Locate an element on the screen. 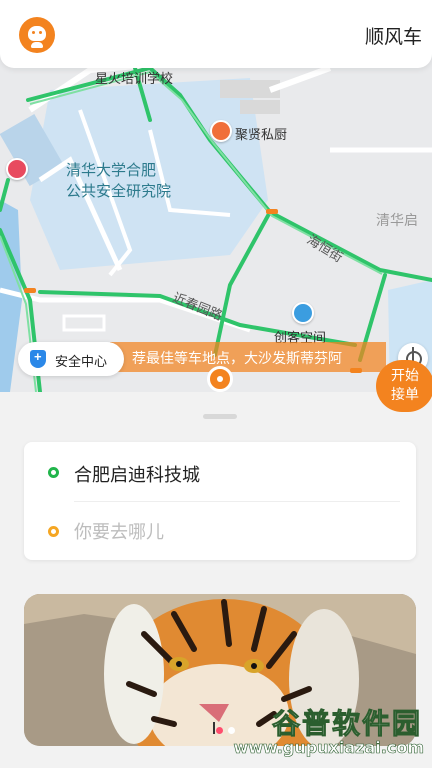  safety-center-button: 安全中心 is located at coordinates (71, 359).